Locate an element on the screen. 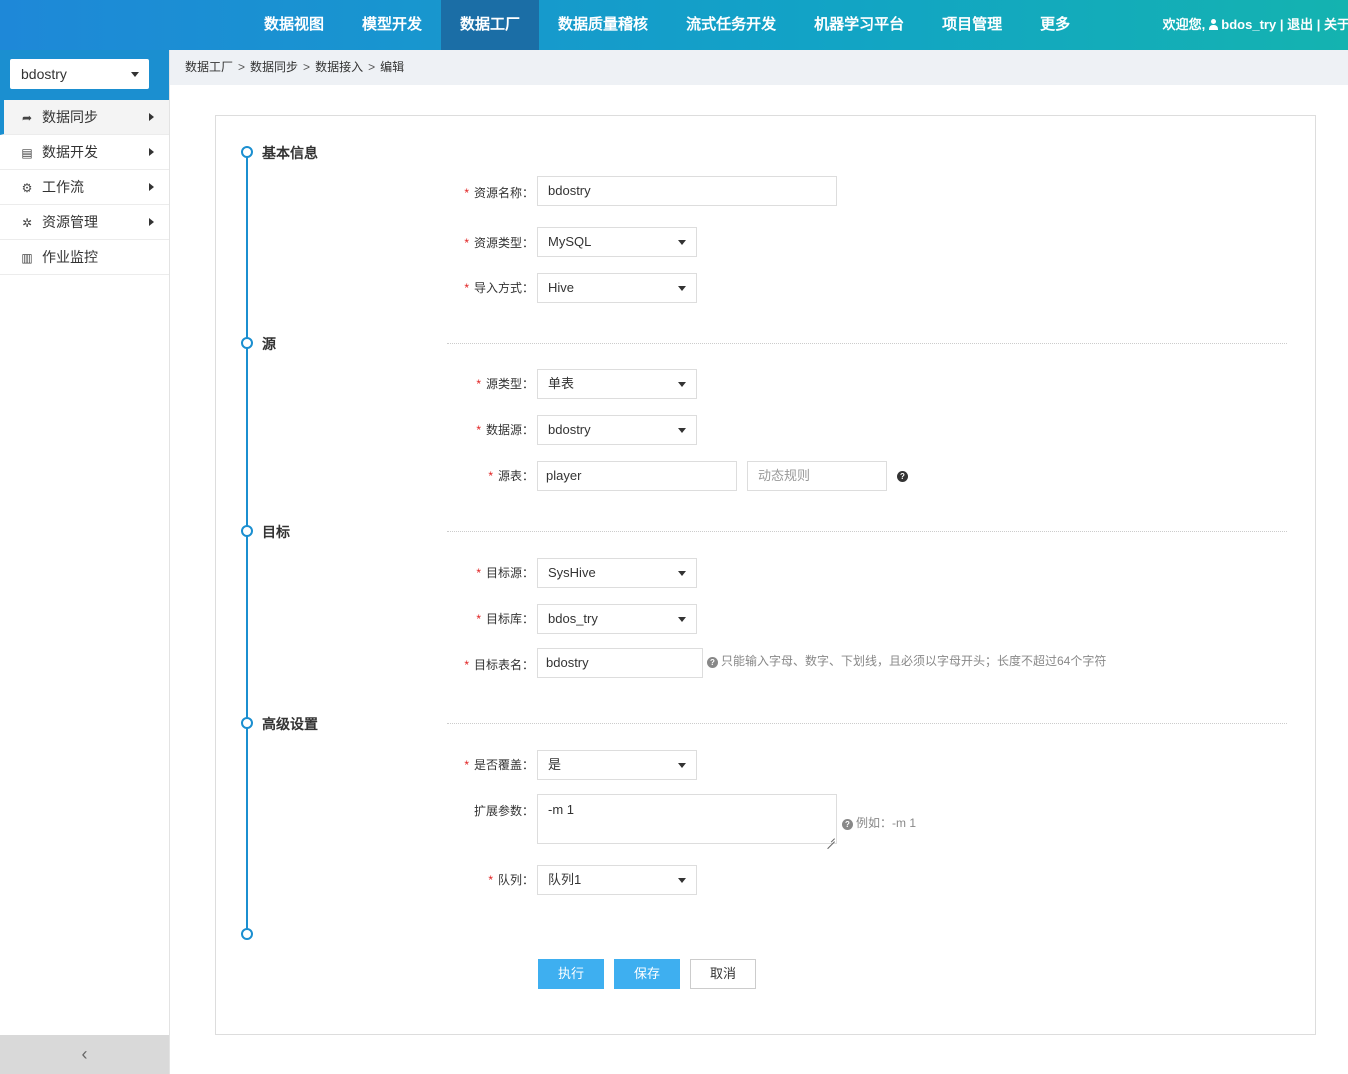  code-file-icon: ▤ is located at coordinates (27, 153).